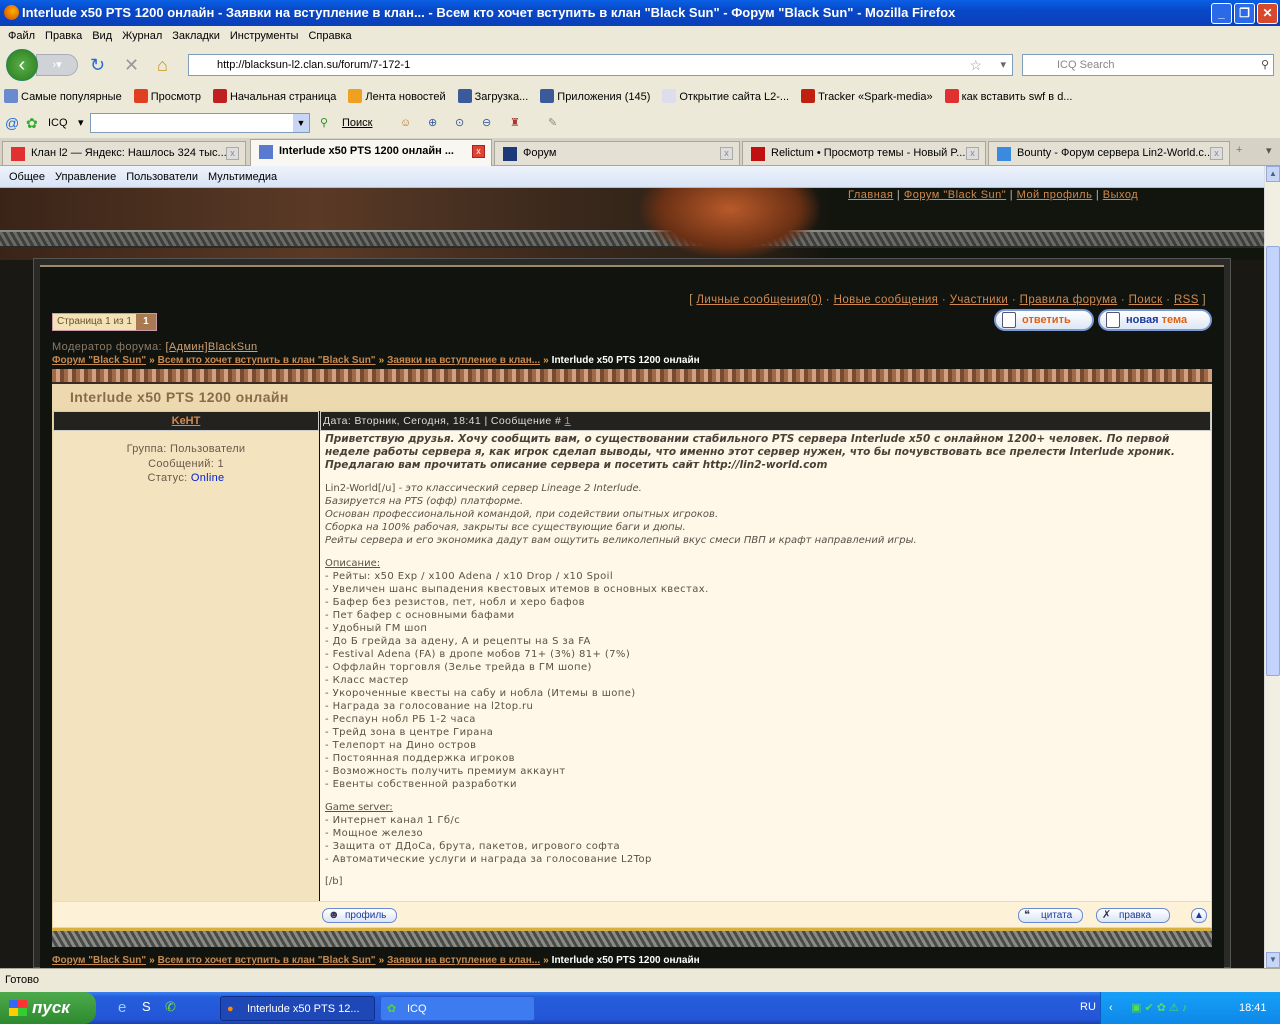 The image size is (1280, 1024). What do you see at coordinates (1111, 1008) in the screenshot?
I see `tray-expand-icon: ‹` at bounding box center [1111, 1008].